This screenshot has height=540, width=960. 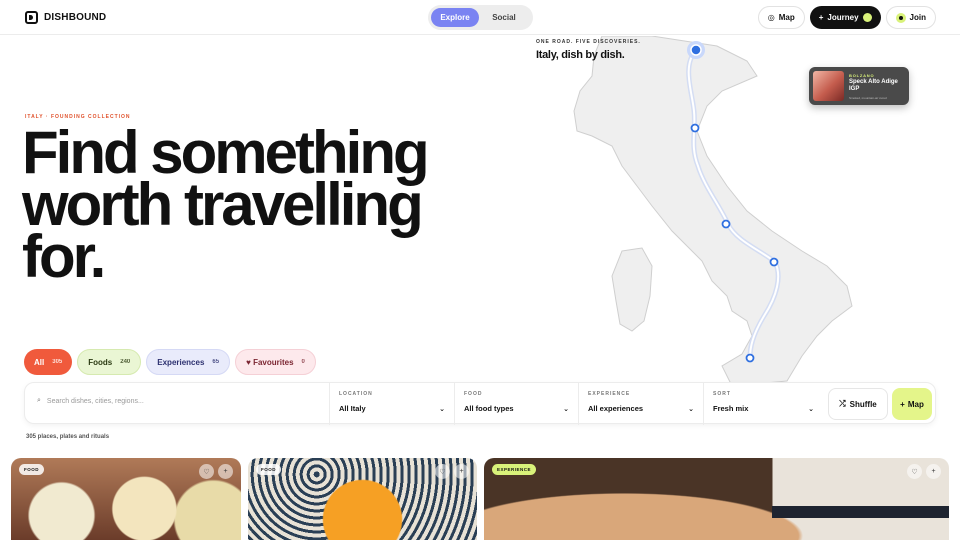 I want to click on map-button-label: Map, so click(x=786, y=17).